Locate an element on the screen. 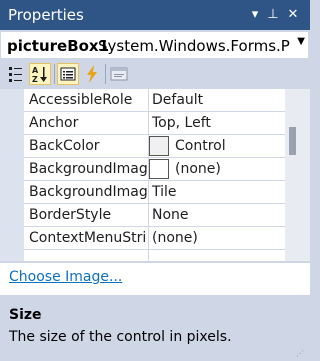  property-row-borderstyle: BorderStyle None is located at coordinates (154, 215).